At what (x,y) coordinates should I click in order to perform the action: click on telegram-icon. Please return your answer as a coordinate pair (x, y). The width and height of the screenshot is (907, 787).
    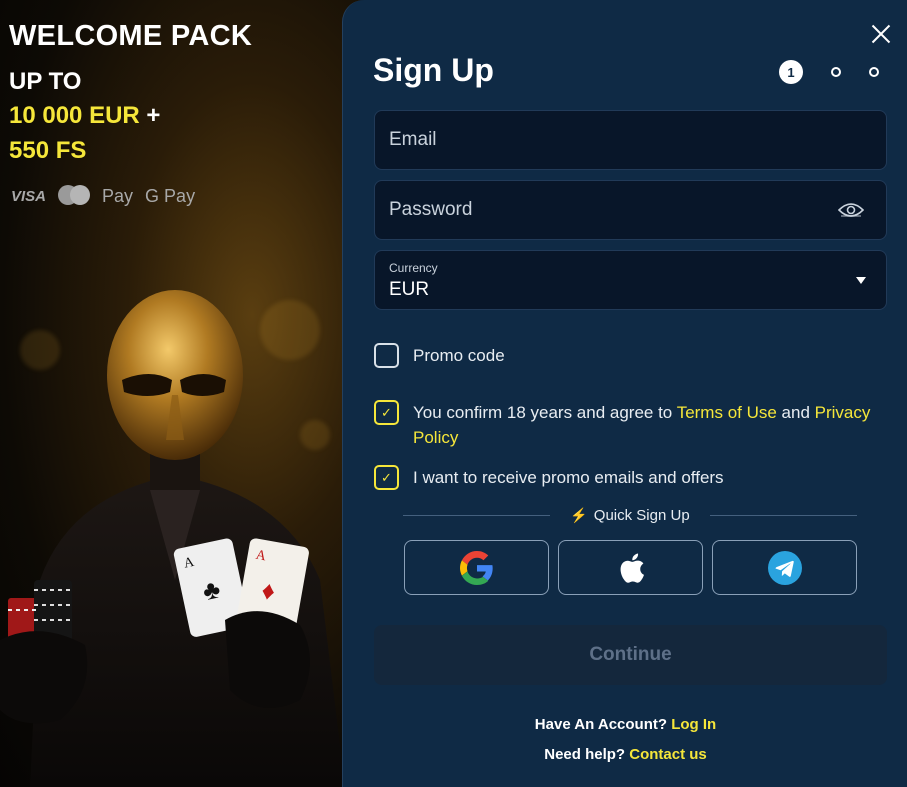
    Looking at the image, I should click on (784, 567).